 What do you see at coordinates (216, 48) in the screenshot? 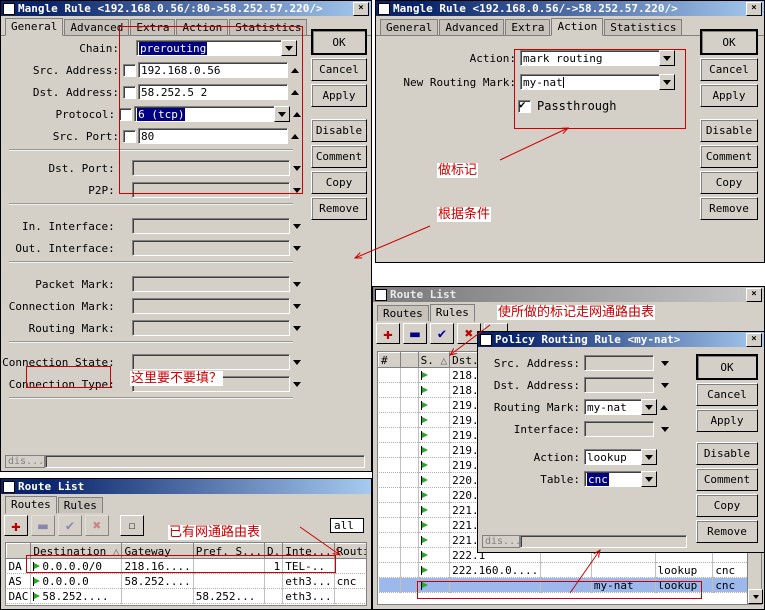
I see `field-input: prerouting` at bounding box center [216, 48].